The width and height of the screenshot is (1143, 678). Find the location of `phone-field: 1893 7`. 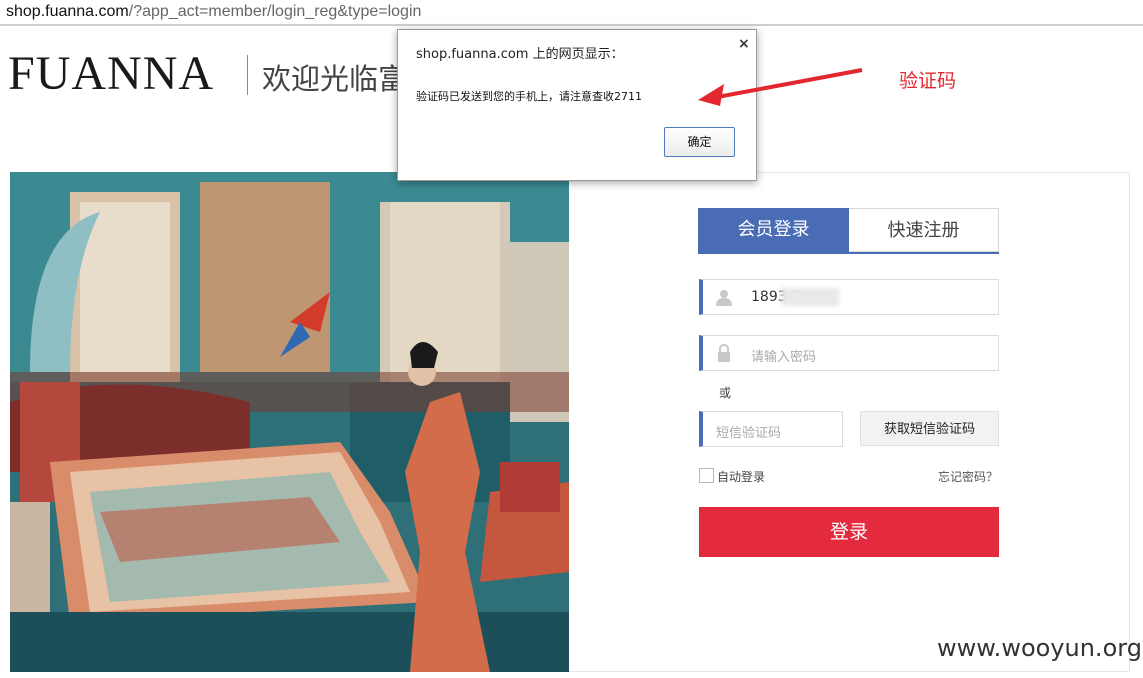

phone-field: 1893 7 is located at coordinates (849, 297).